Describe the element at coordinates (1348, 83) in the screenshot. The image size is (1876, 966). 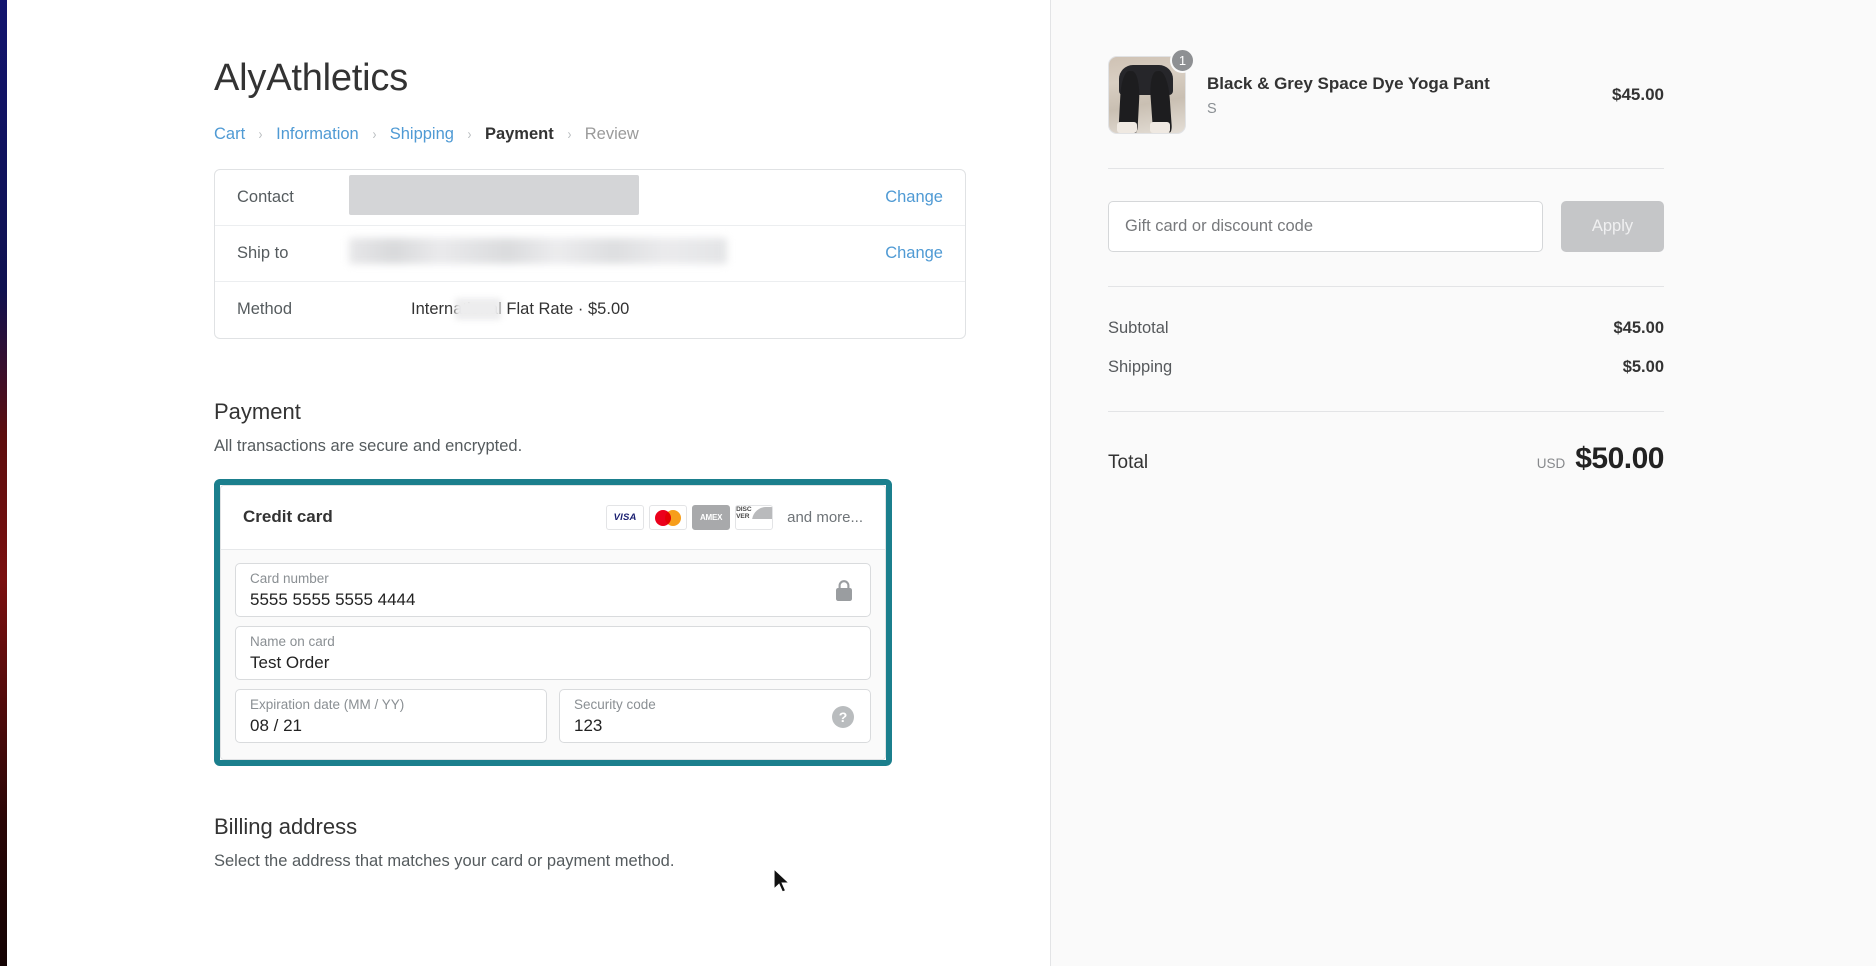
I see `product-title: Black & Grey Space Dye Yoga Pant` at that location.